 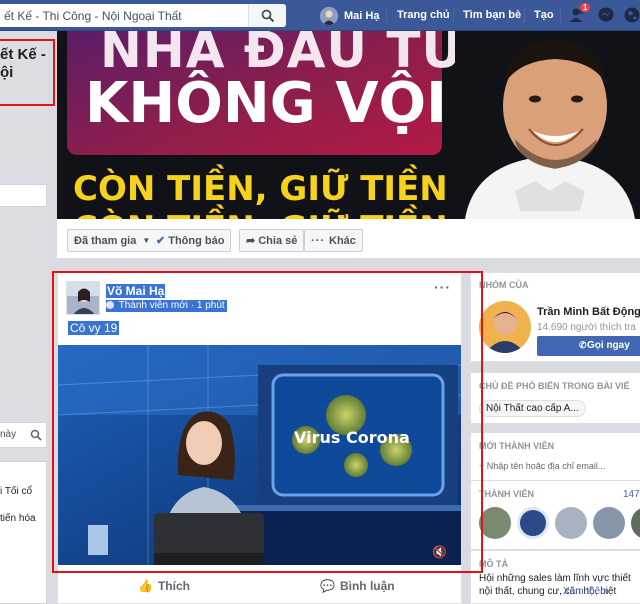 I want to click on admin-card-header: NHÓM CỦA, so click(x=504, y=285).